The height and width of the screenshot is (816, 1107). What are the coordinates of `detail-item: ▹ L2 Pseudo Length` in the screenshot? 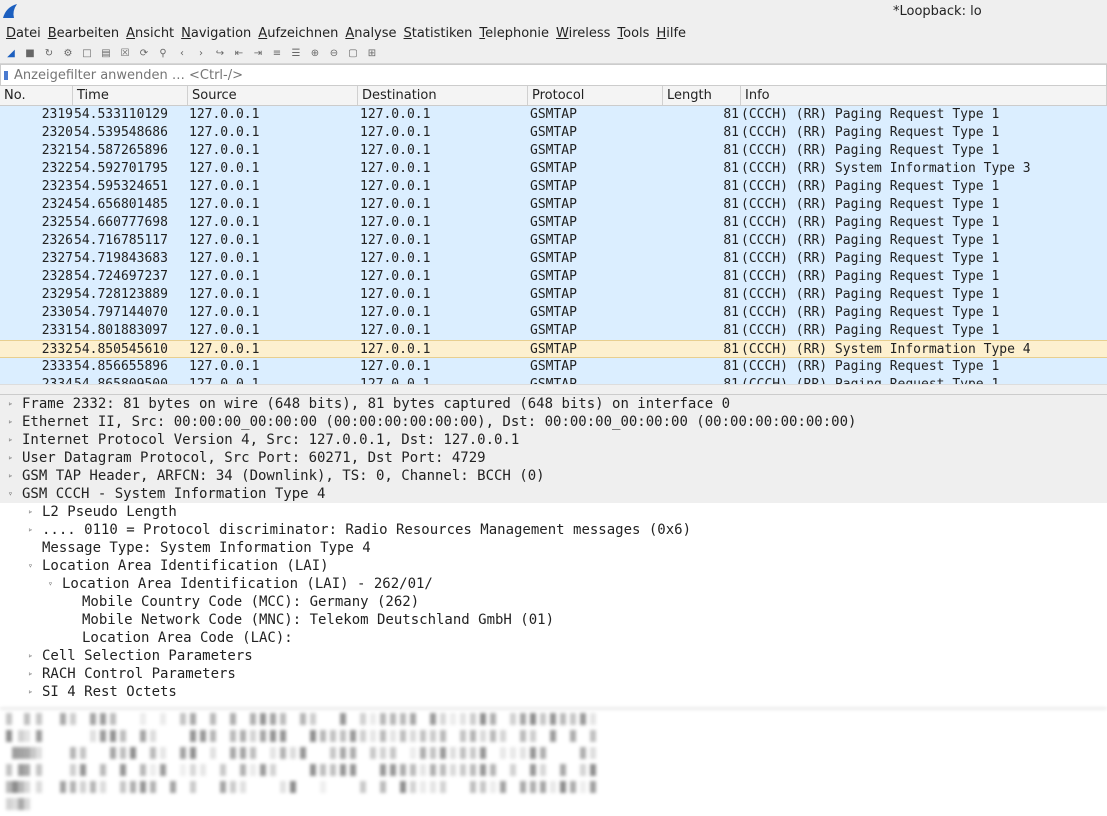 It's located at (553, 512).